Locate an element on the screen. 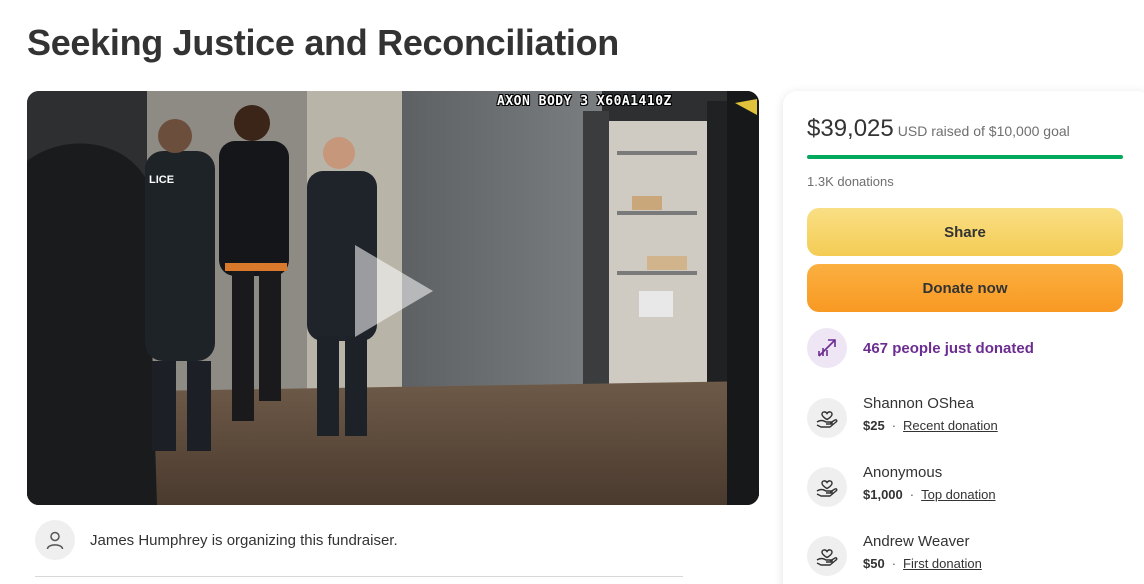  donor-amount: $1,000 is located at coordinates (883, 494).